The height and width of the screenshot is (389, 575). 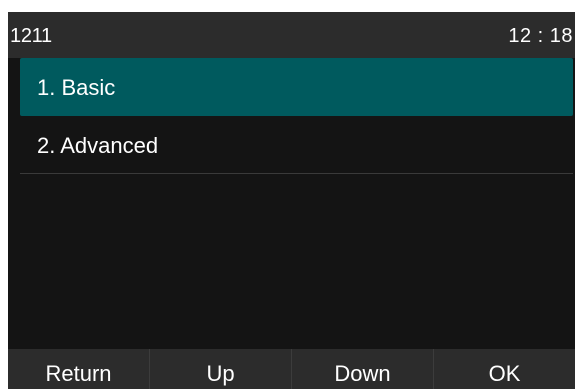 What do you see at coordinates (296, 145) in the screenshot?
I see `menu-item-advanced: 2. Advanced` at bounding box center [296, 145].